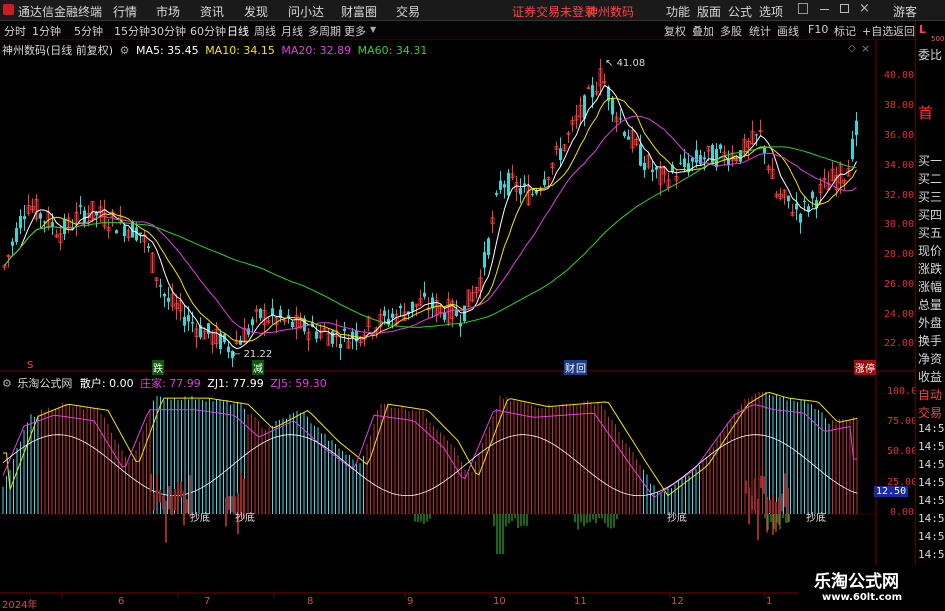 Image resolution: width=945 pixels, height=611 pixels. Describe the element at coordinates (845, 31) in the screenshot. I see `action-biaoji: 标记` at that location.